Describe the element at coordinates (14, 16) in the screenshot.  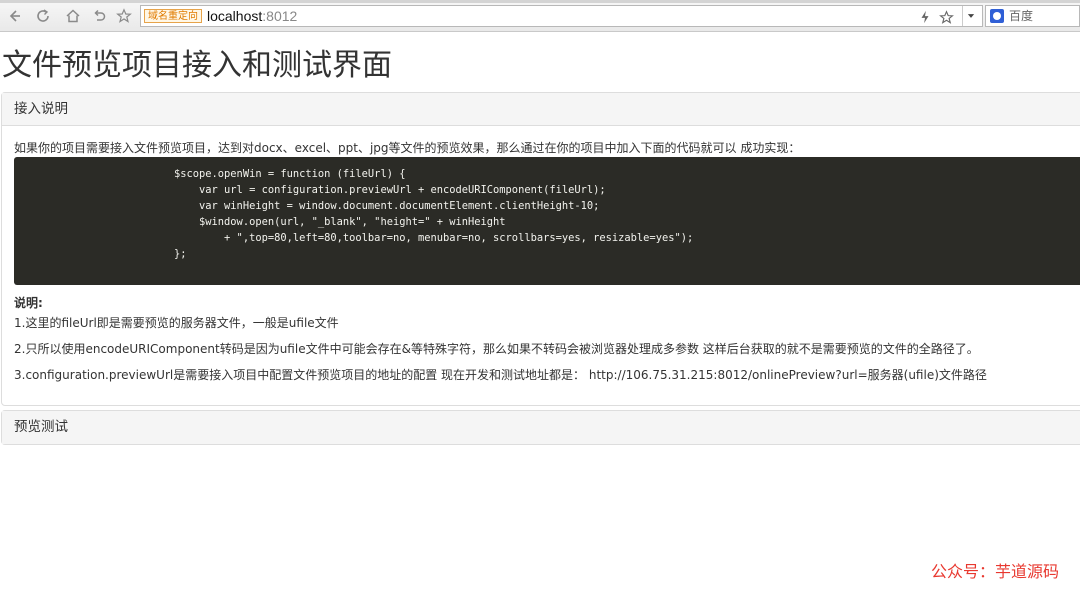
I see `back-icon` at that location.